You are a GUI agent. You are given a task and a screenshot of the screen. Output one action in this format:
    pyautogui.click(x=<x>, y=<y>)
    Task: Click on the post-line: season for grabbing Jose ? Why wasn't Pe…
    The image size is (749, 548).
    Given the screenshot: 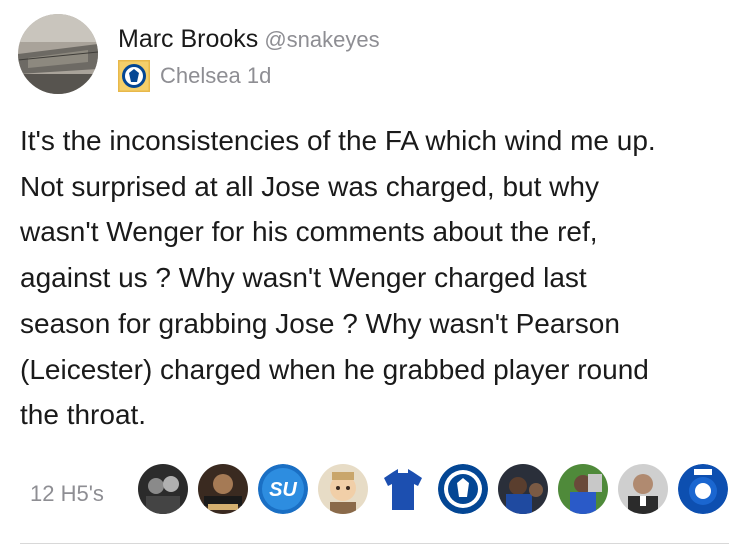 What is the action you would take?
    pyautogui.click(x=320, y=323)
    